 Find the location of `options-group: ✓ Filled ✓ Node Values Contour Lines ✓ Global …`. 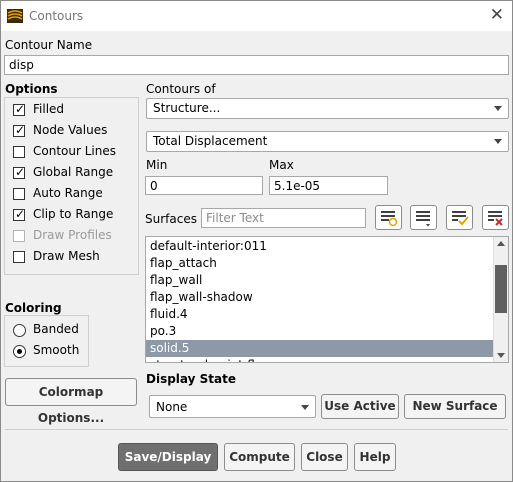

options-group: ✓ Filled ✓ Node Values Contour Lines ✓ Global … is located at coordinates (71, 186).